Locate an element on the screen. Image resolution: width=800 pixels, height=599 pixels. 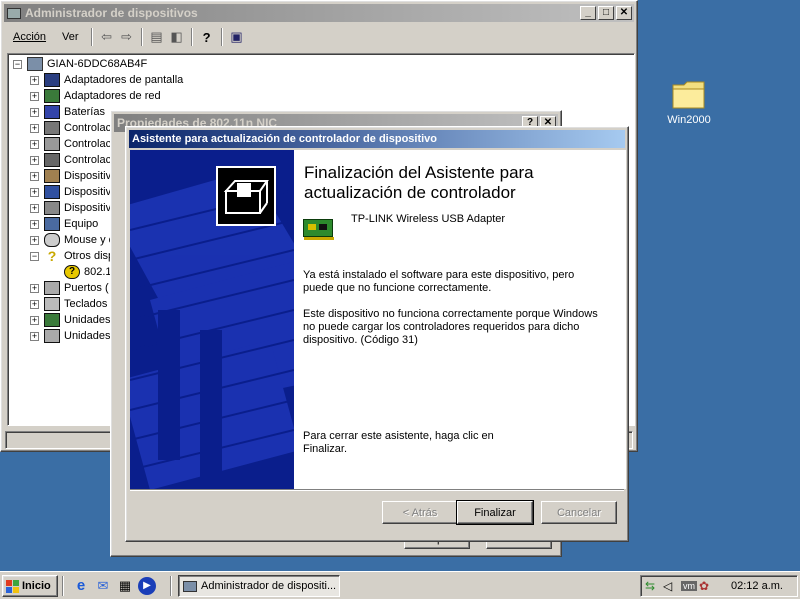
folder-icon is located at coordinates (688, 95).